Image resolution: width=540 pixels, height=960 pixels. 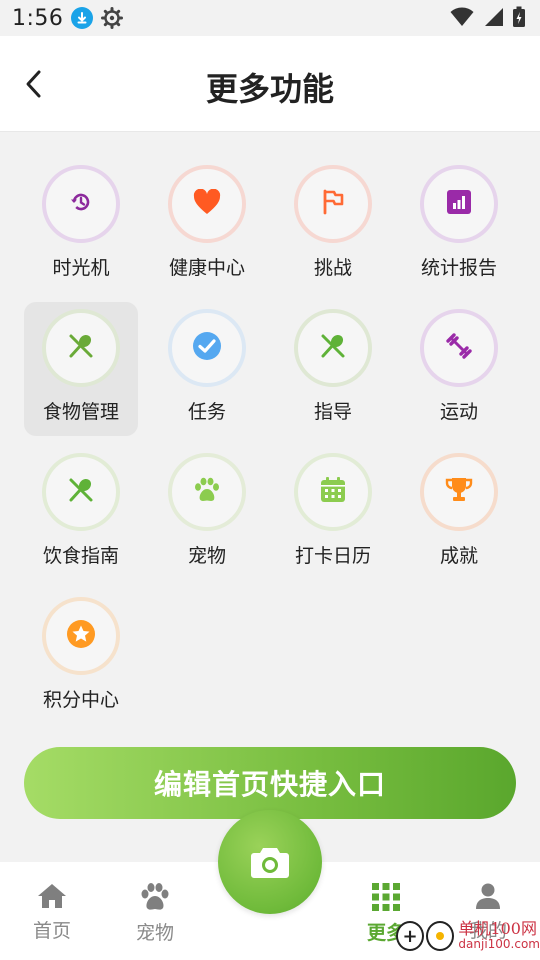 What do you see at coordinates (332, 556) in the screenshot?
I see `feature-label: 打卡日历` at bounding box center [332, 556].